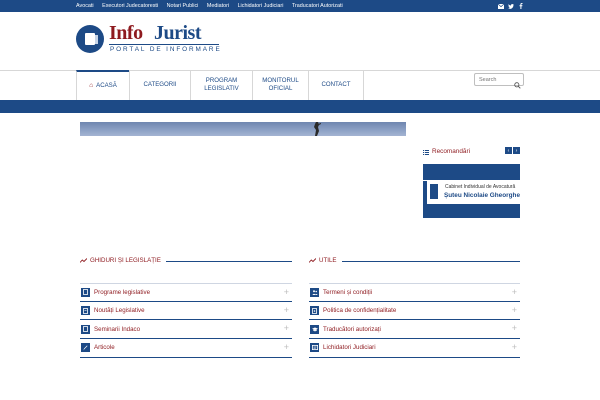  I want to click on logo-divider, so click(164, 44).